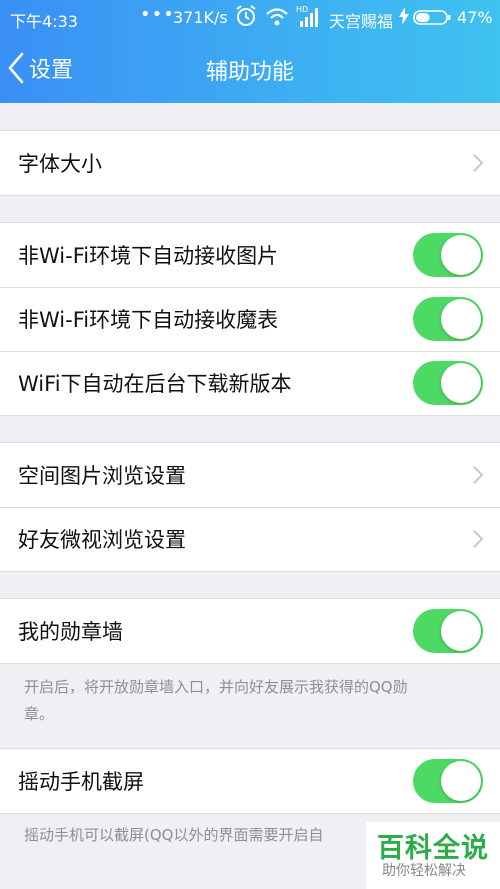 The width and height of the screenshot is (500, 889). I want to click on settings-group-screenshot: 摇动手机截屏, so click(250, 781).